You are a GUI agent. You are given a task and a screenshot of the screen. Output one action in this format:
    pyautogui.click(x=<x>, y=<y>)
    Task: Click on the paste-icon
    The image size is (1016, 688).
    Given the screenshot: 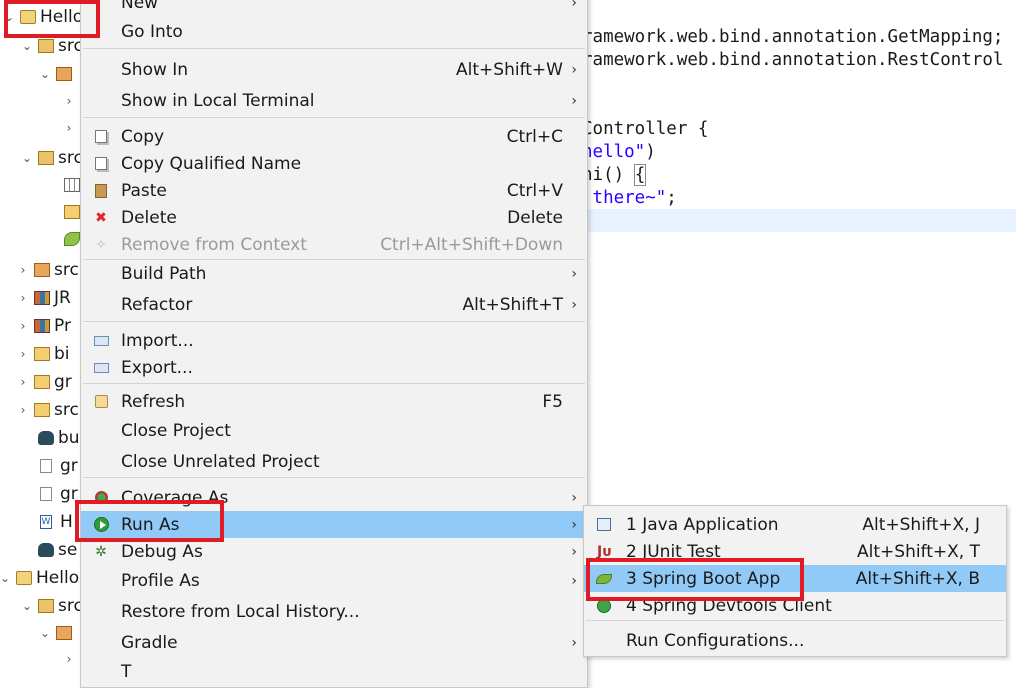 What is the action you would take?
    pyautogui.click(x=101, y=191)
    